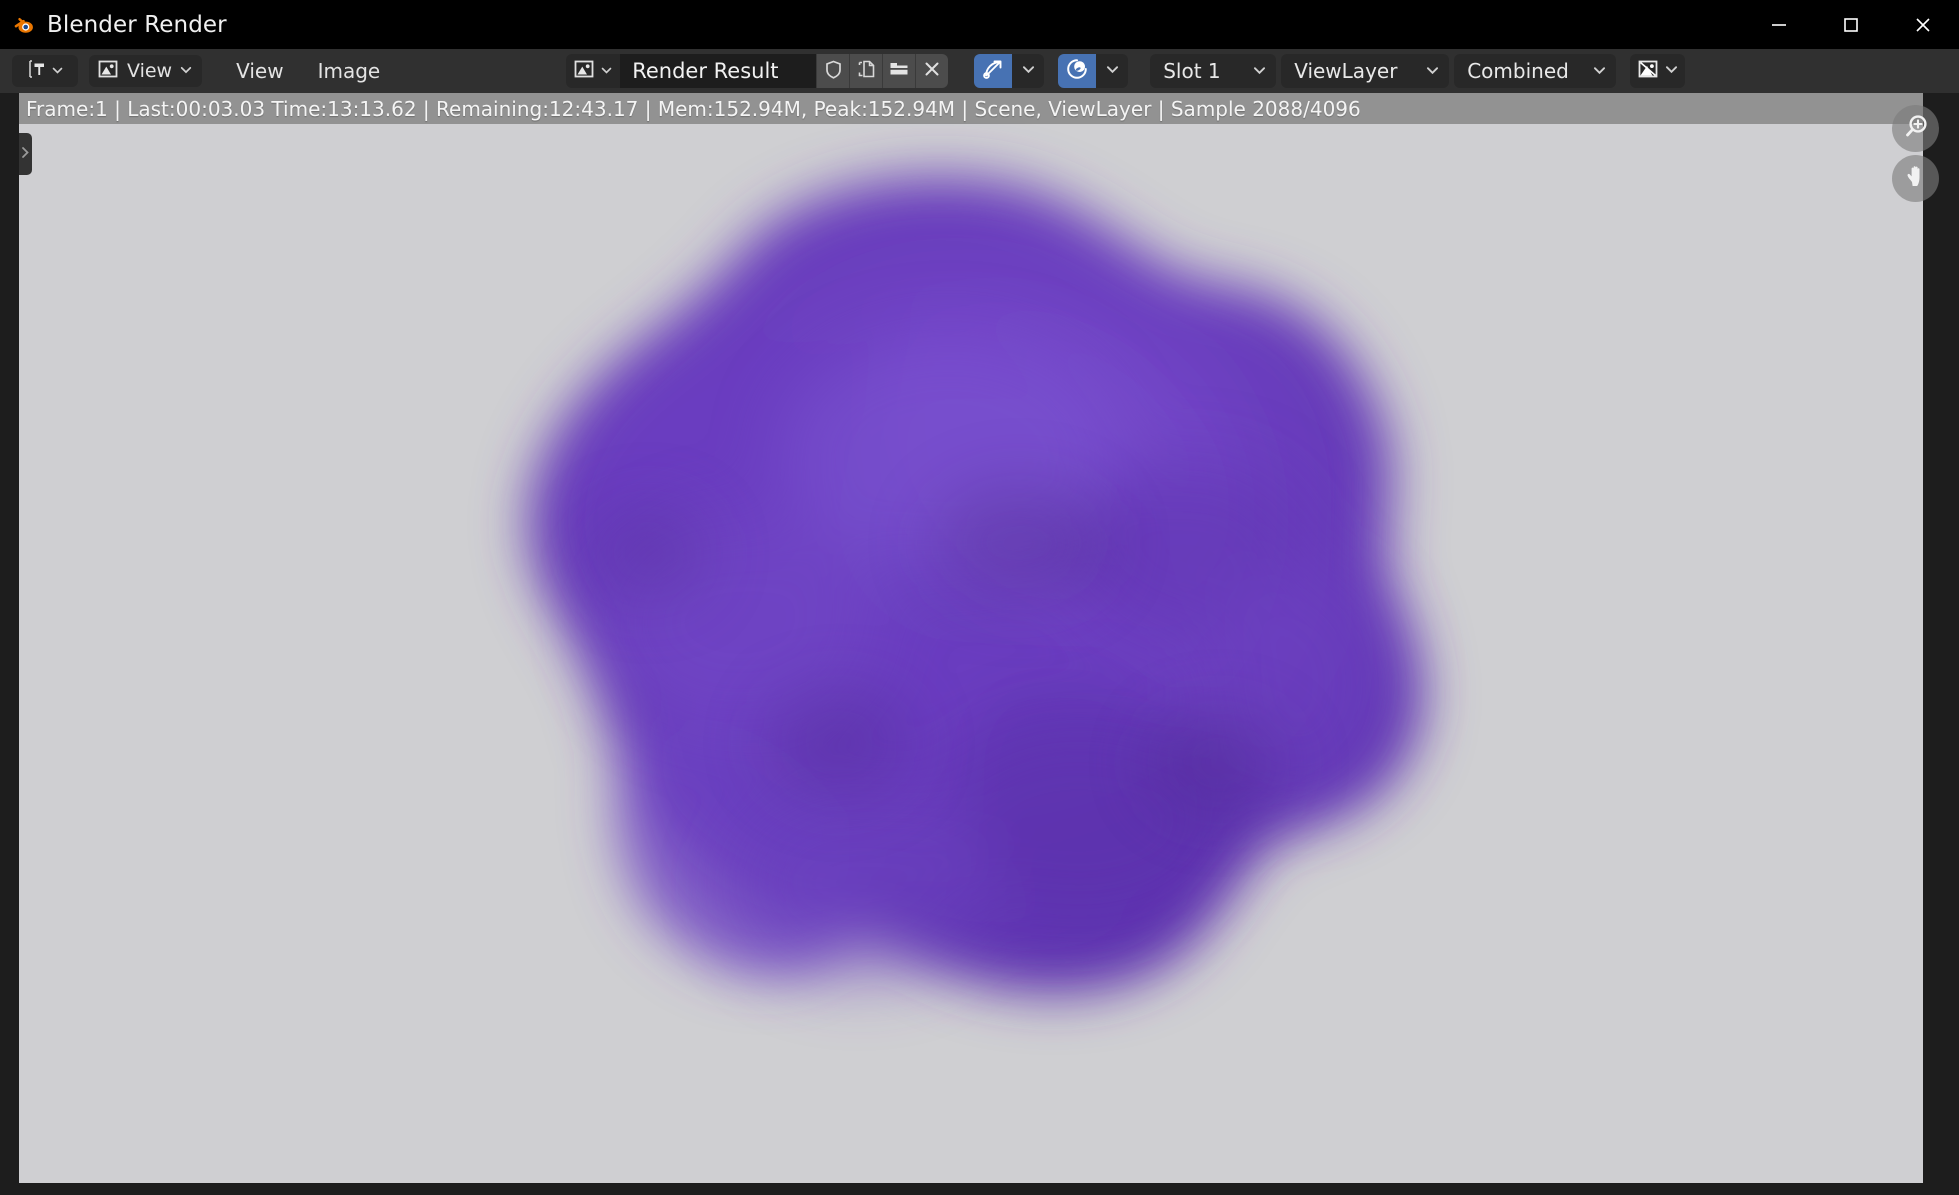  I want to click on window-title: Blender Render, so click(137, 24).